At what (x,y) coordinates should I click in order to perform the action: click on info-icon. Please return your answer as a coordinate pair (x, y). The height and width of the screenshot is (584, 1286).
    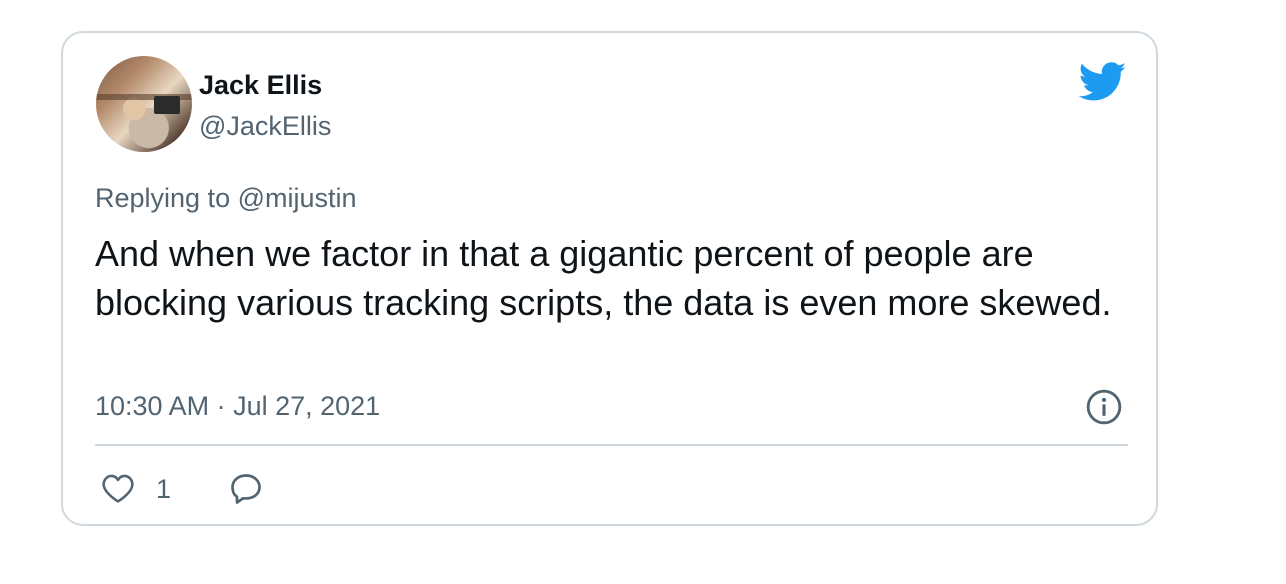
    Looking at the image, I should click on (1104, 407).